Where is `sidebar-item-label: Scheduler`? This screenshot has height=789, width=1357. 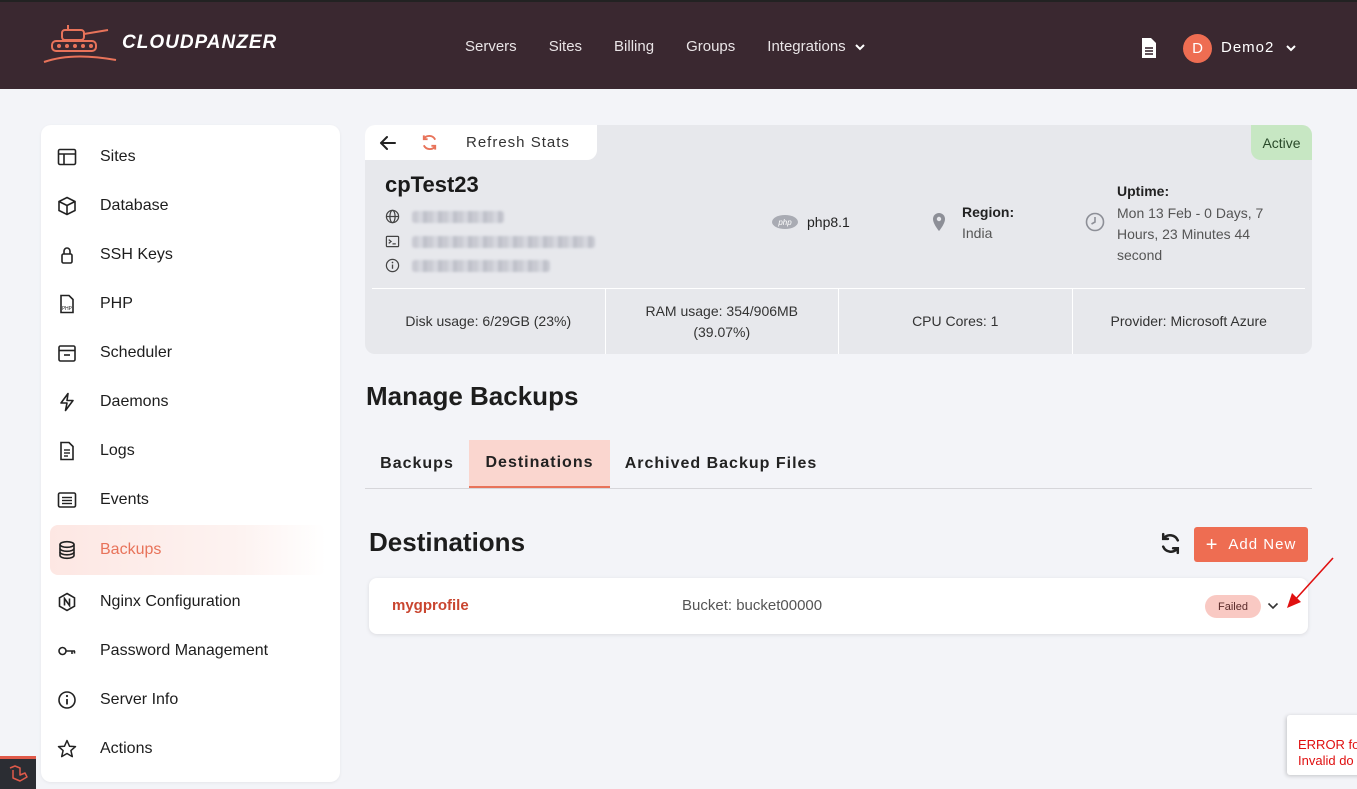
sidebar-item-label: Scheduler is located at coordinates (136, 352).